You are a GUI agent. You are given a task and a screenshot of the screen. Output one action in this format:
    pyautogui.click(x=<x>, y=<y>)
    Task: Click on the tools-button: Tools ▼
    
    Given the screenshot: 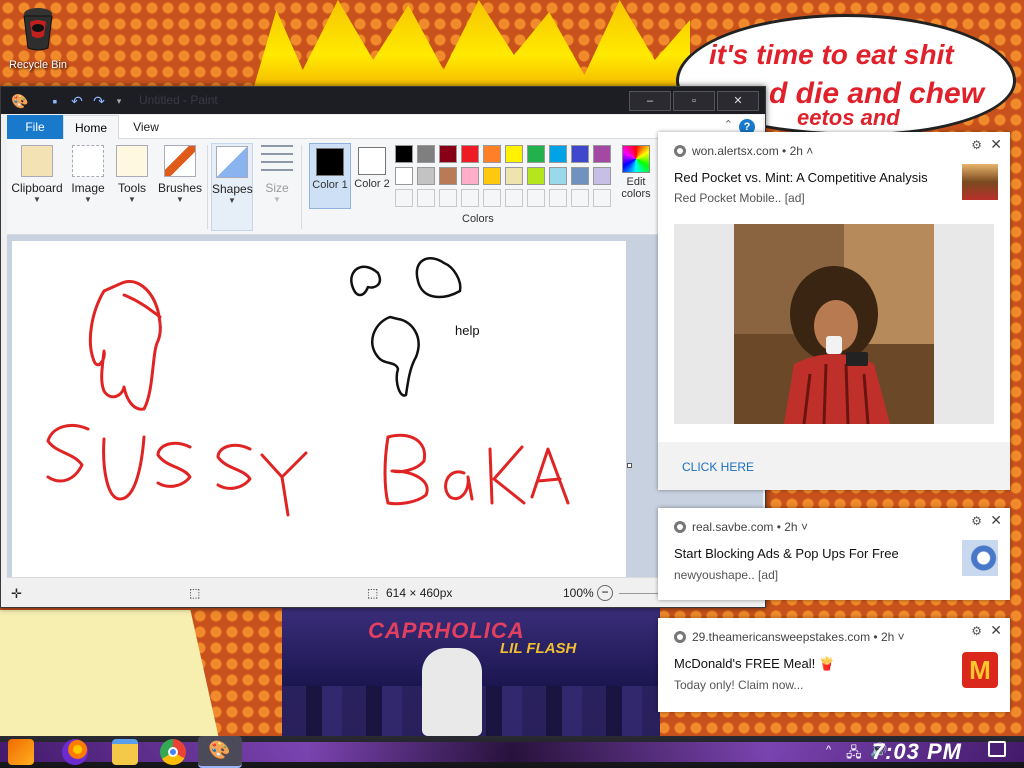 What is the action you would take?
    pyautogui.click(x=132, y=187)
    